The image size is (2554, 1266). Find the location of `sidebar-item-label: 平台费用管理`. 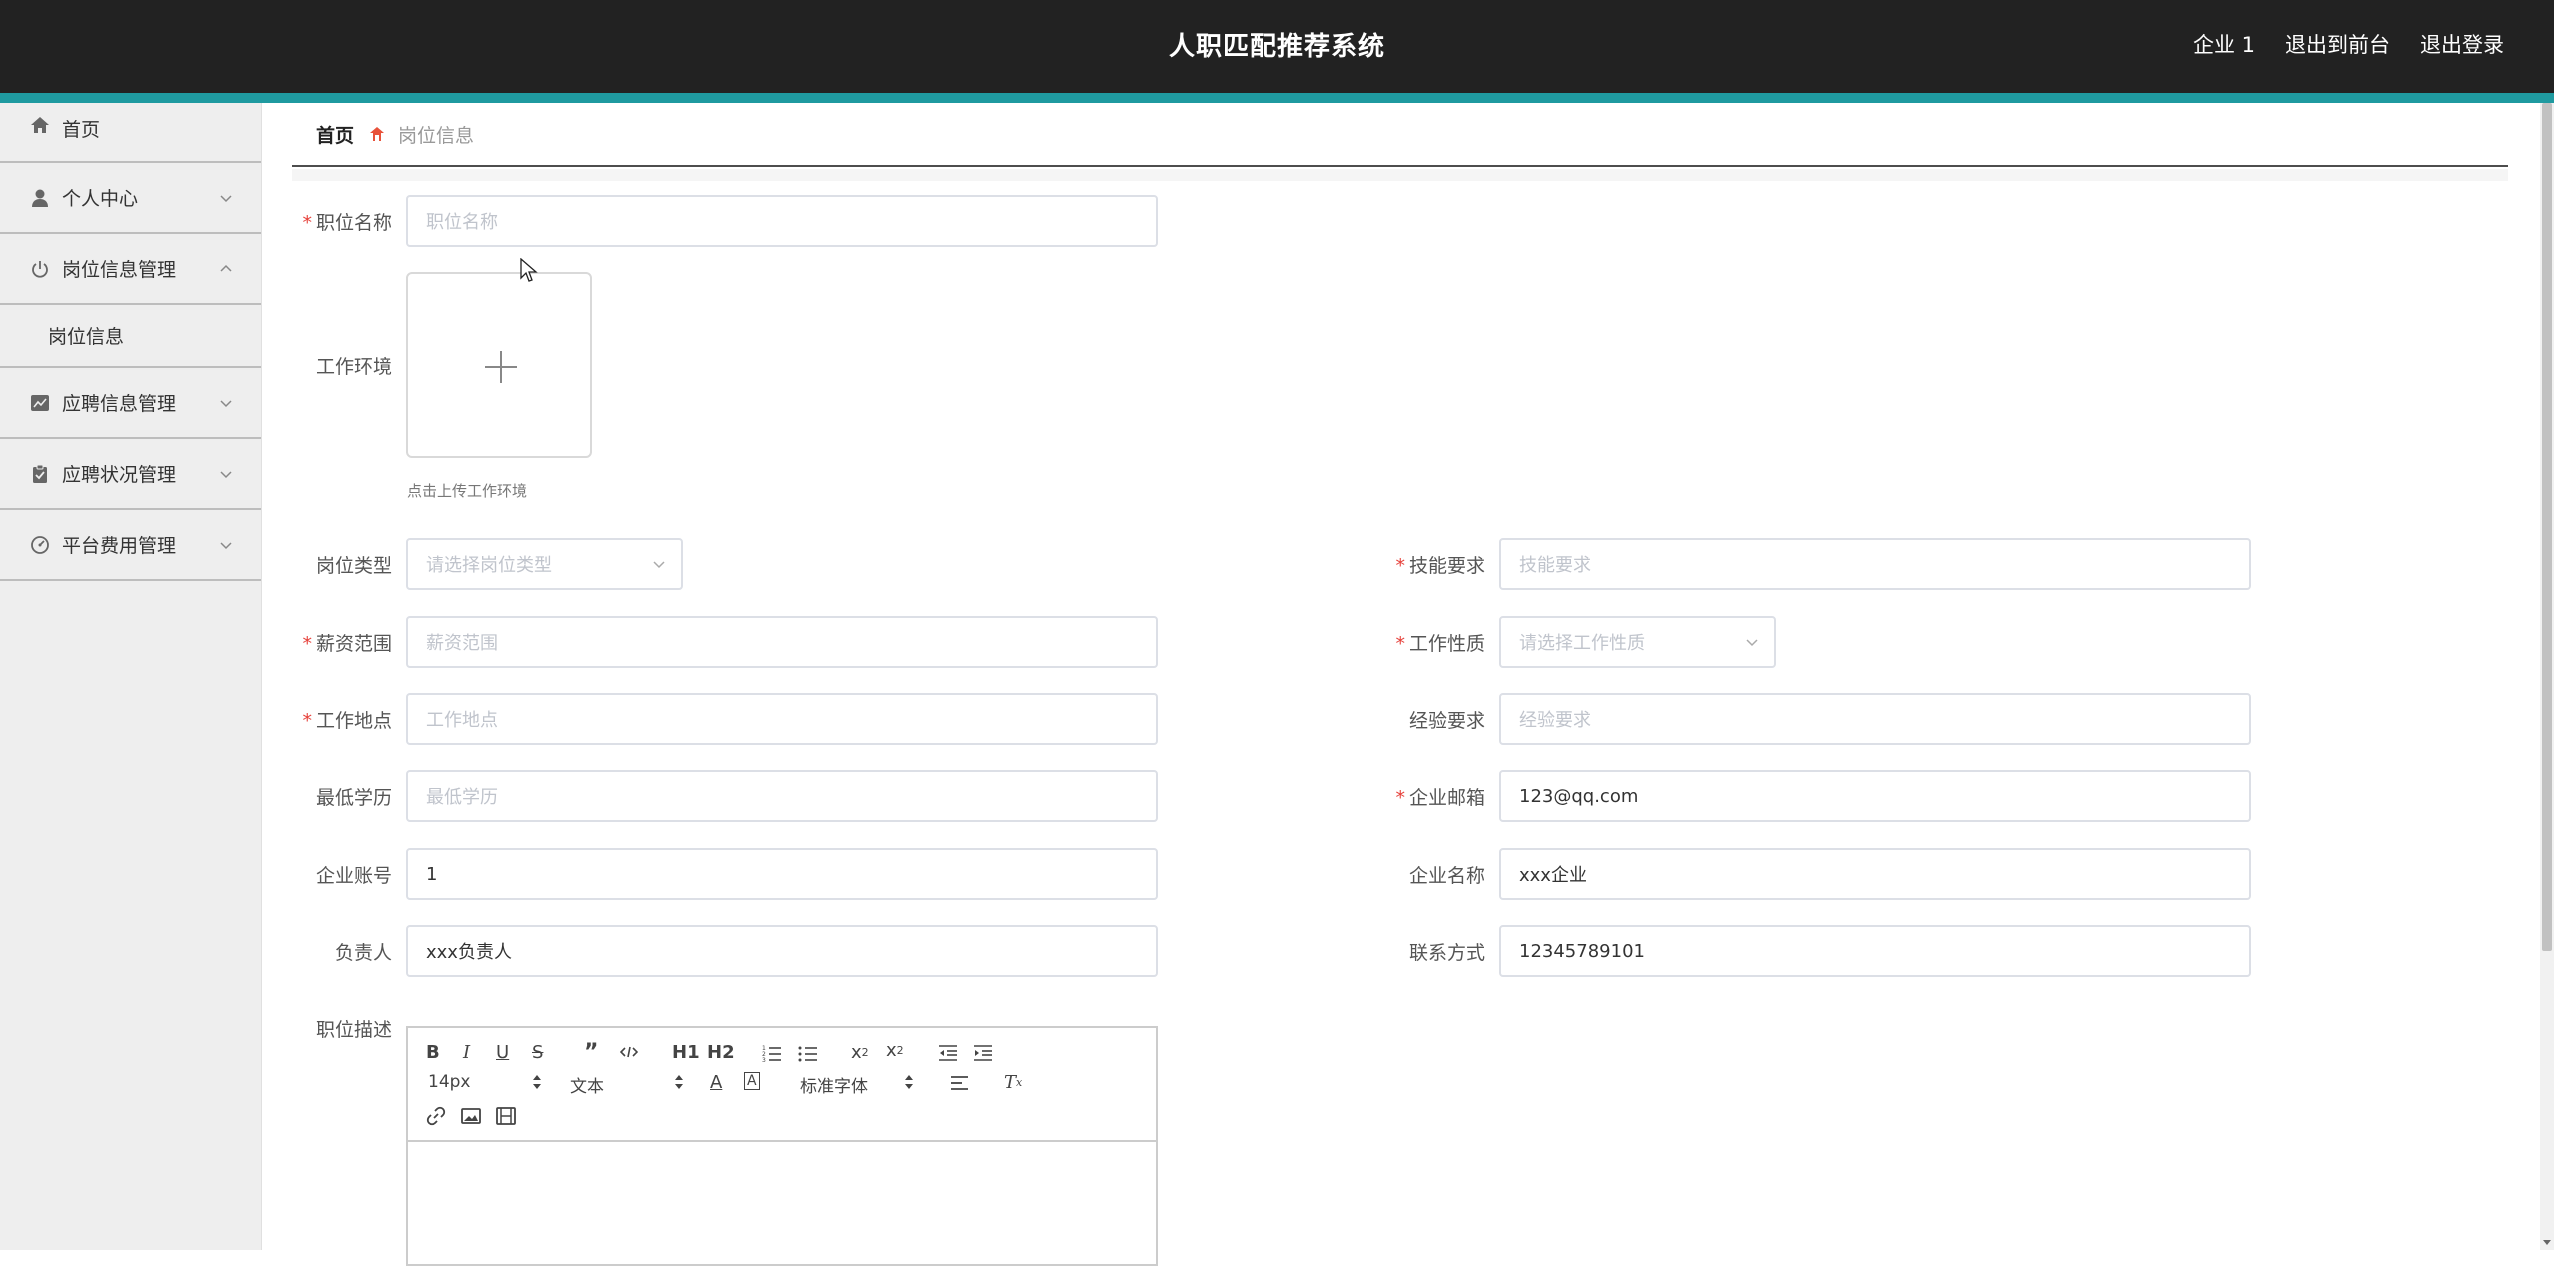

sidebar-item-label: 平台费用管理 is located at coordinates (119, 546).